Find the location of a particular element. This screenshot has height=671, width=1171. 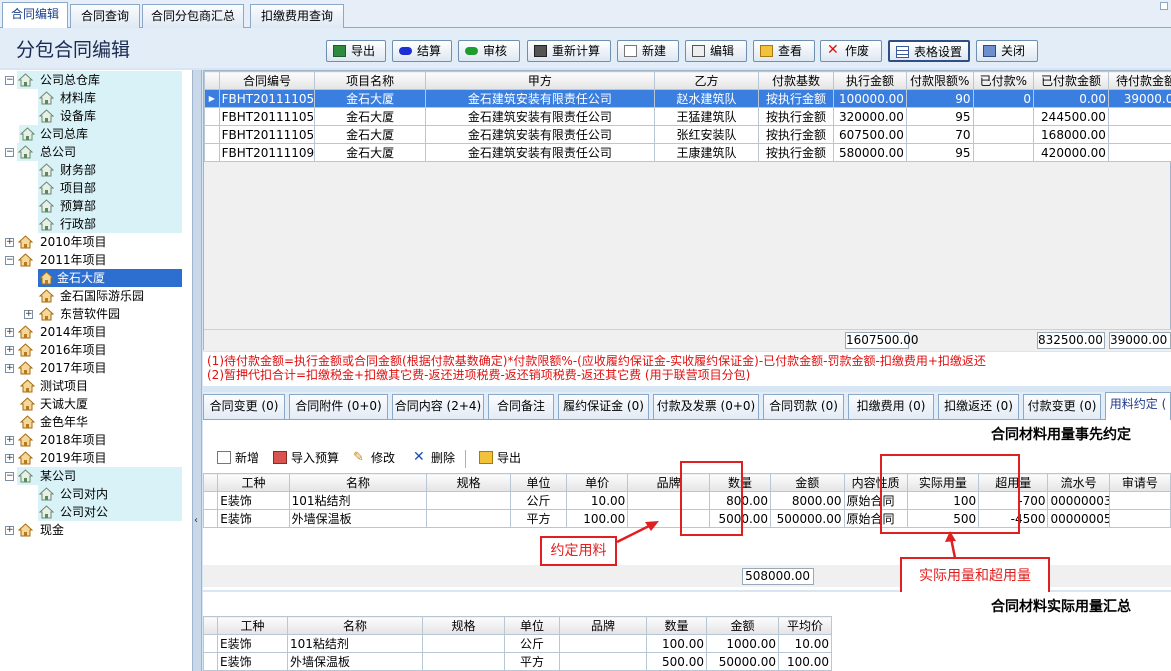

column-header: 已付款金额 is located at coordinates (1070, 80).